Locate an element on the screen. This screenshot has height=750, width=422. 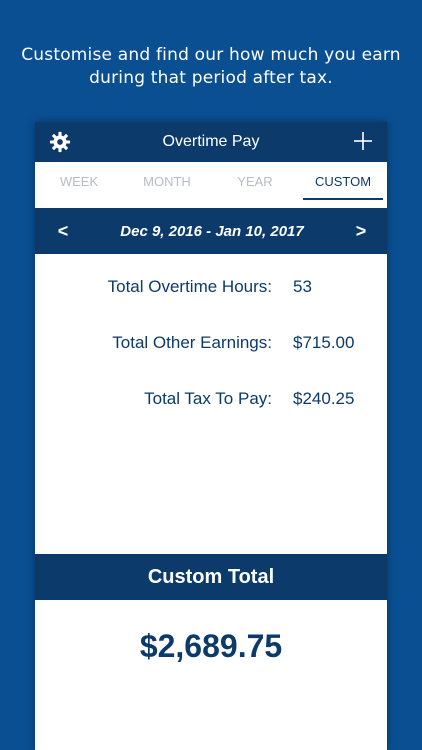
period-tabs: WEEK MONTH YEAR CUSTOM is located at coordinates (211, 185).